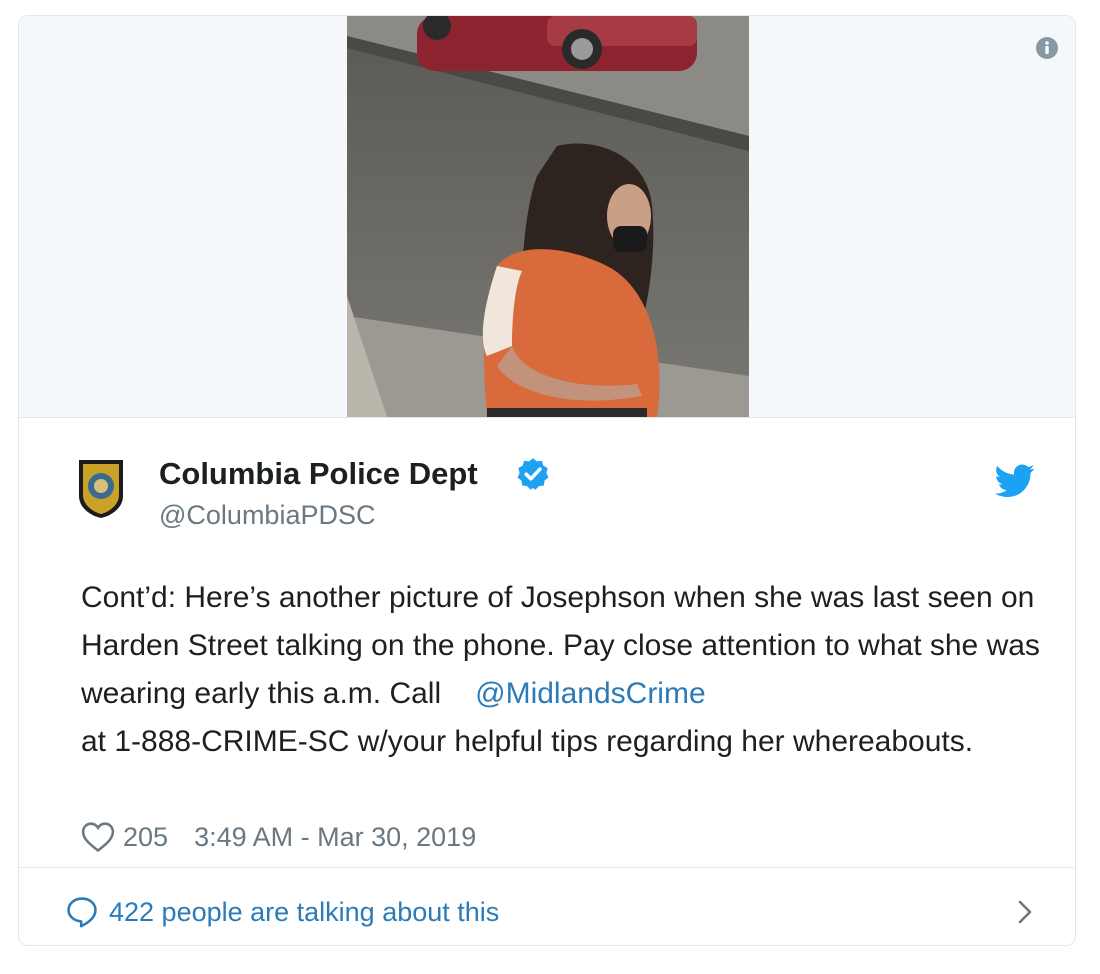 Image resolution: width=1100 pixels, height=974 pixels. I want to click on conversation-label: 422 people are talking about this, so click(304, 912).